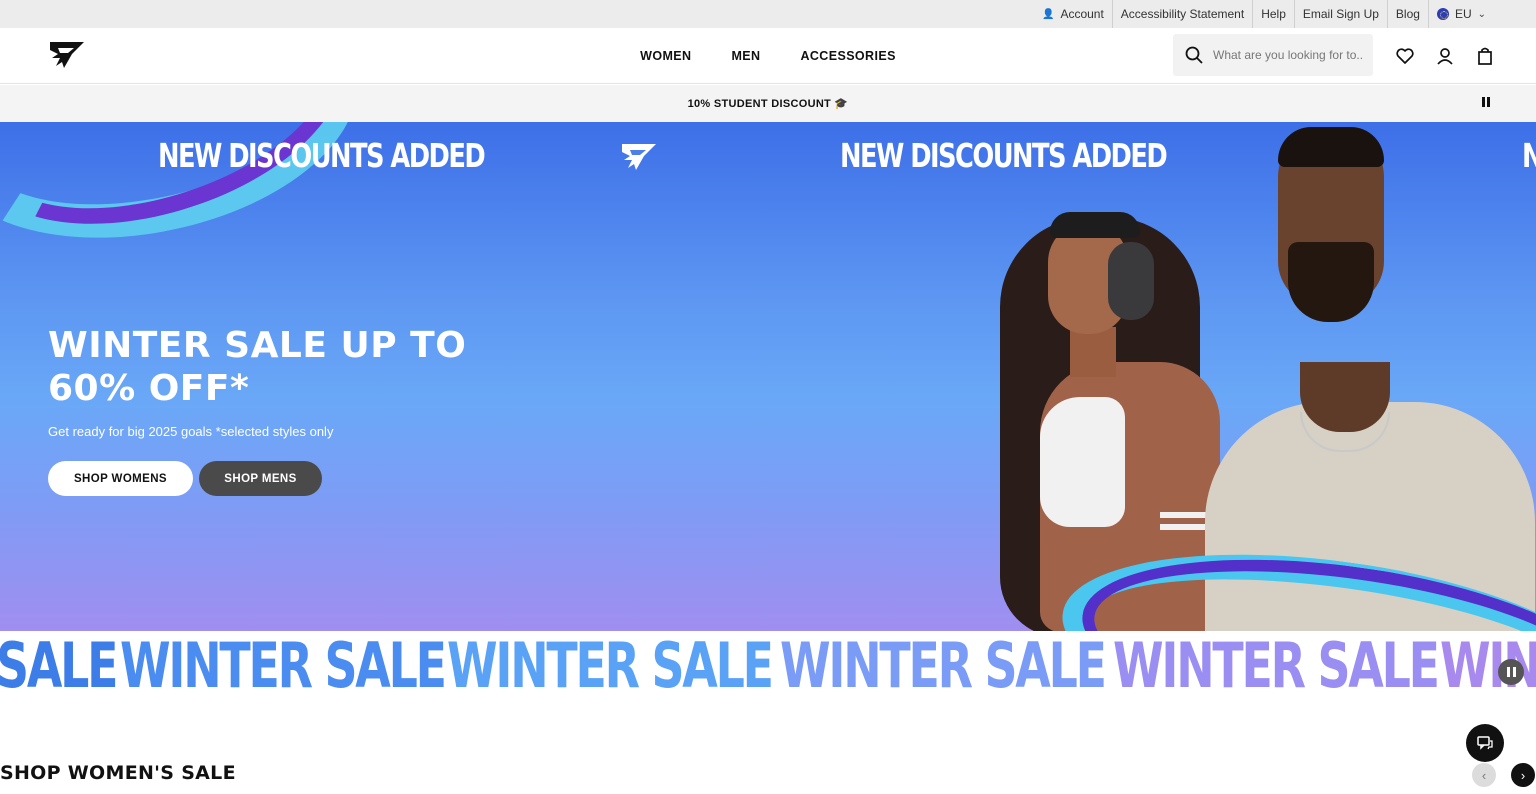 This screenshot has width=1536, height=794. What do you see at coordinates (847, 56) in the screenshot?
I see `nav-accessories: ACCESSORIES` at bounding box center [847, 56].